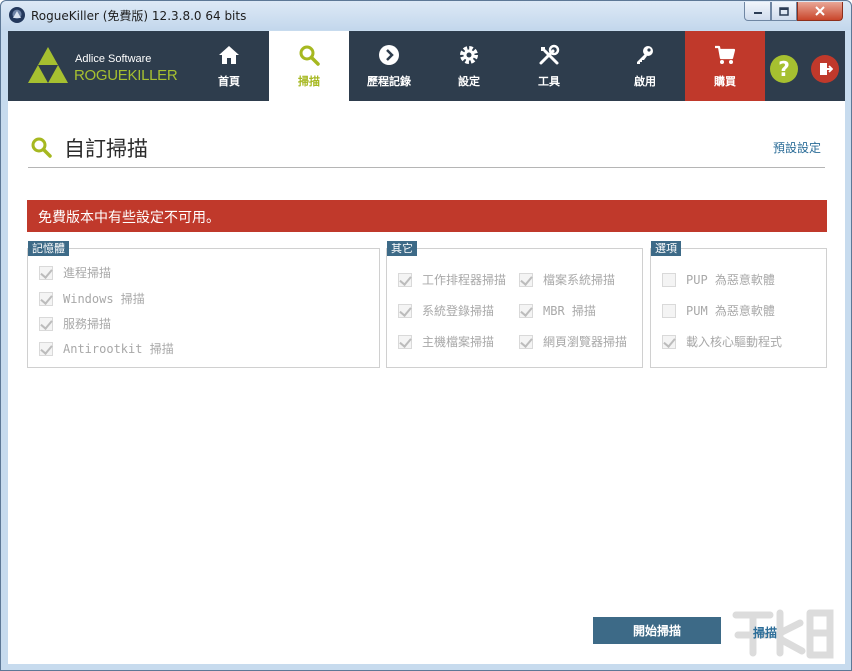  I want to click on exit-button, so click(825, 69).